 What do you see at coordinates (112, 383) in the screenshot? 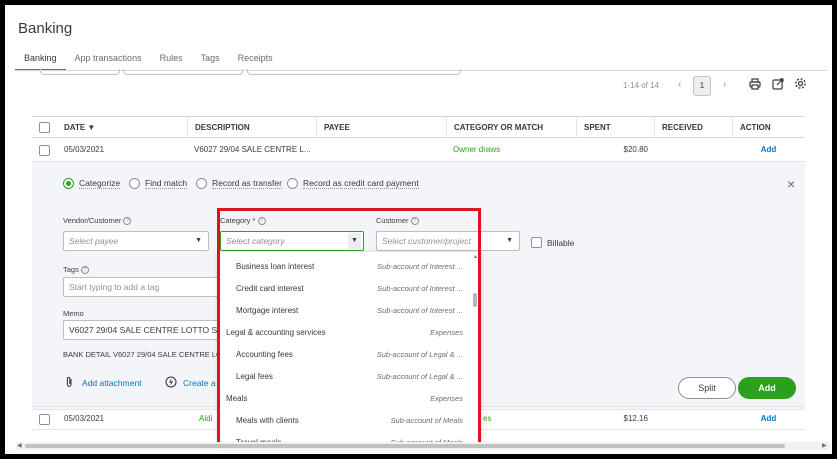
I see `add-attachment-link: Add attachment` at bounding box center [112, 383].